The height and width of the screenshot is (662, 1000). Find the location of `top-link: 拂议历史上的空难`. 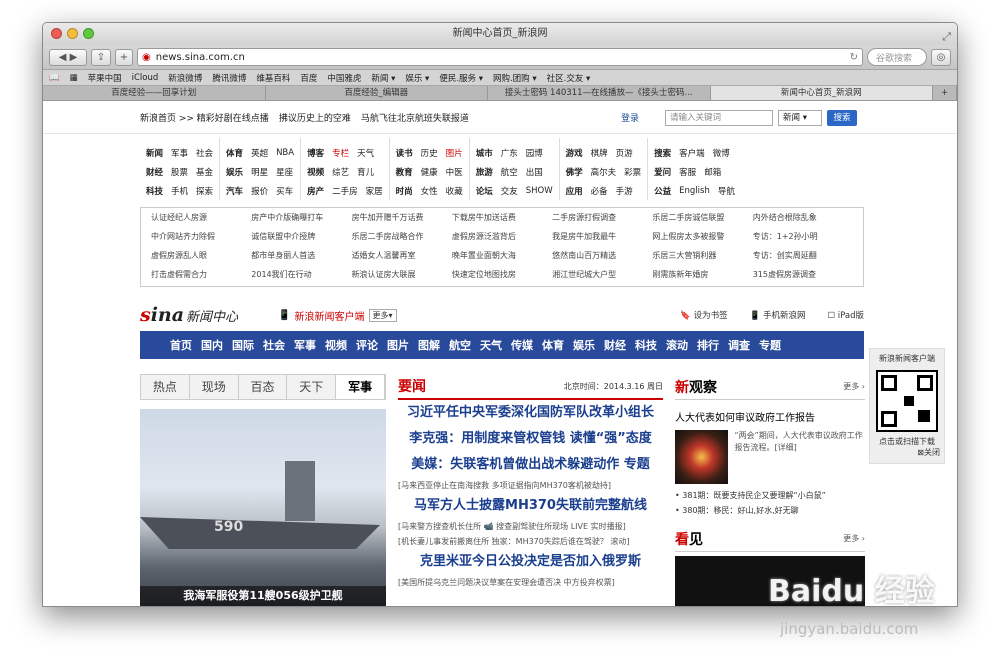

top-link: 拂议历史上的空难 is located at coordinates (315, 117).